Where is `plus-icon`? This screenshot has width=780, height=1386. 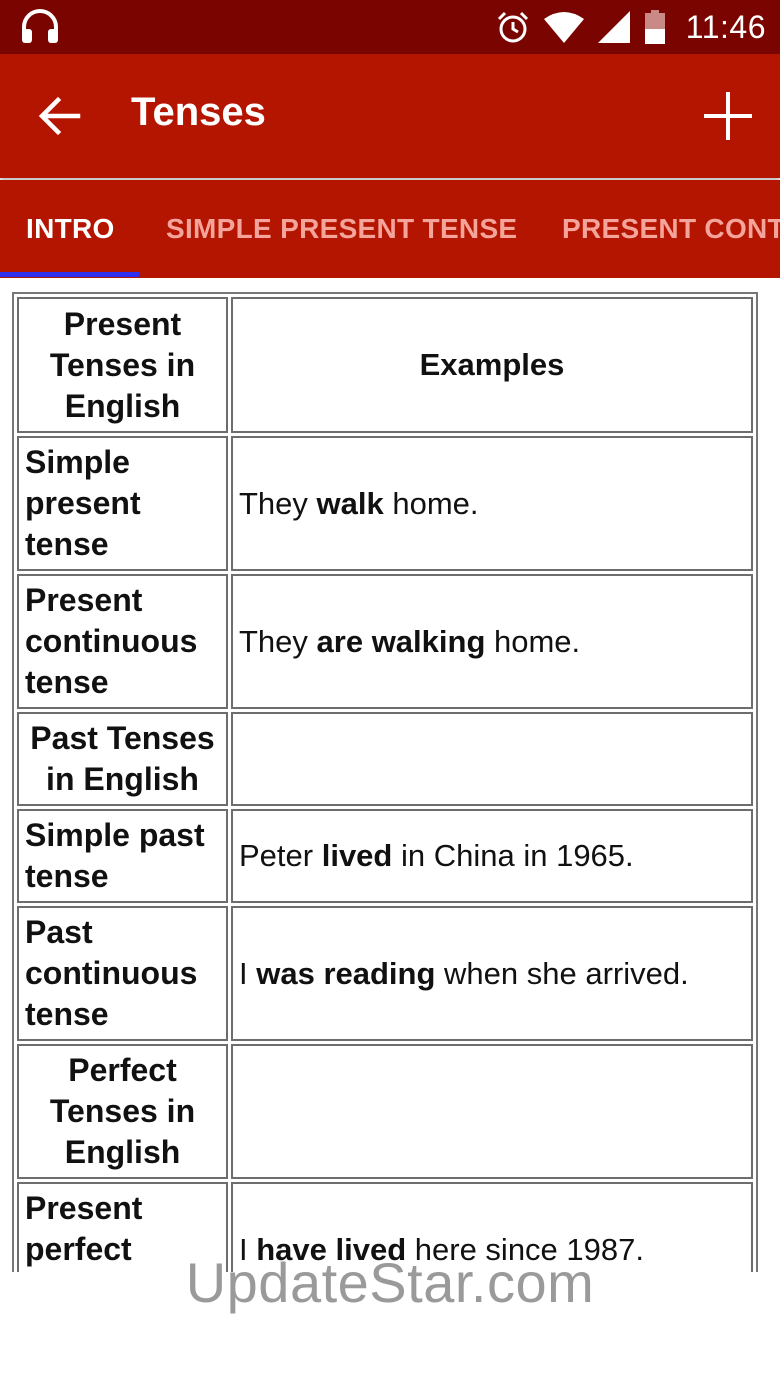 plus-icon is located at coordinates (728, 116).